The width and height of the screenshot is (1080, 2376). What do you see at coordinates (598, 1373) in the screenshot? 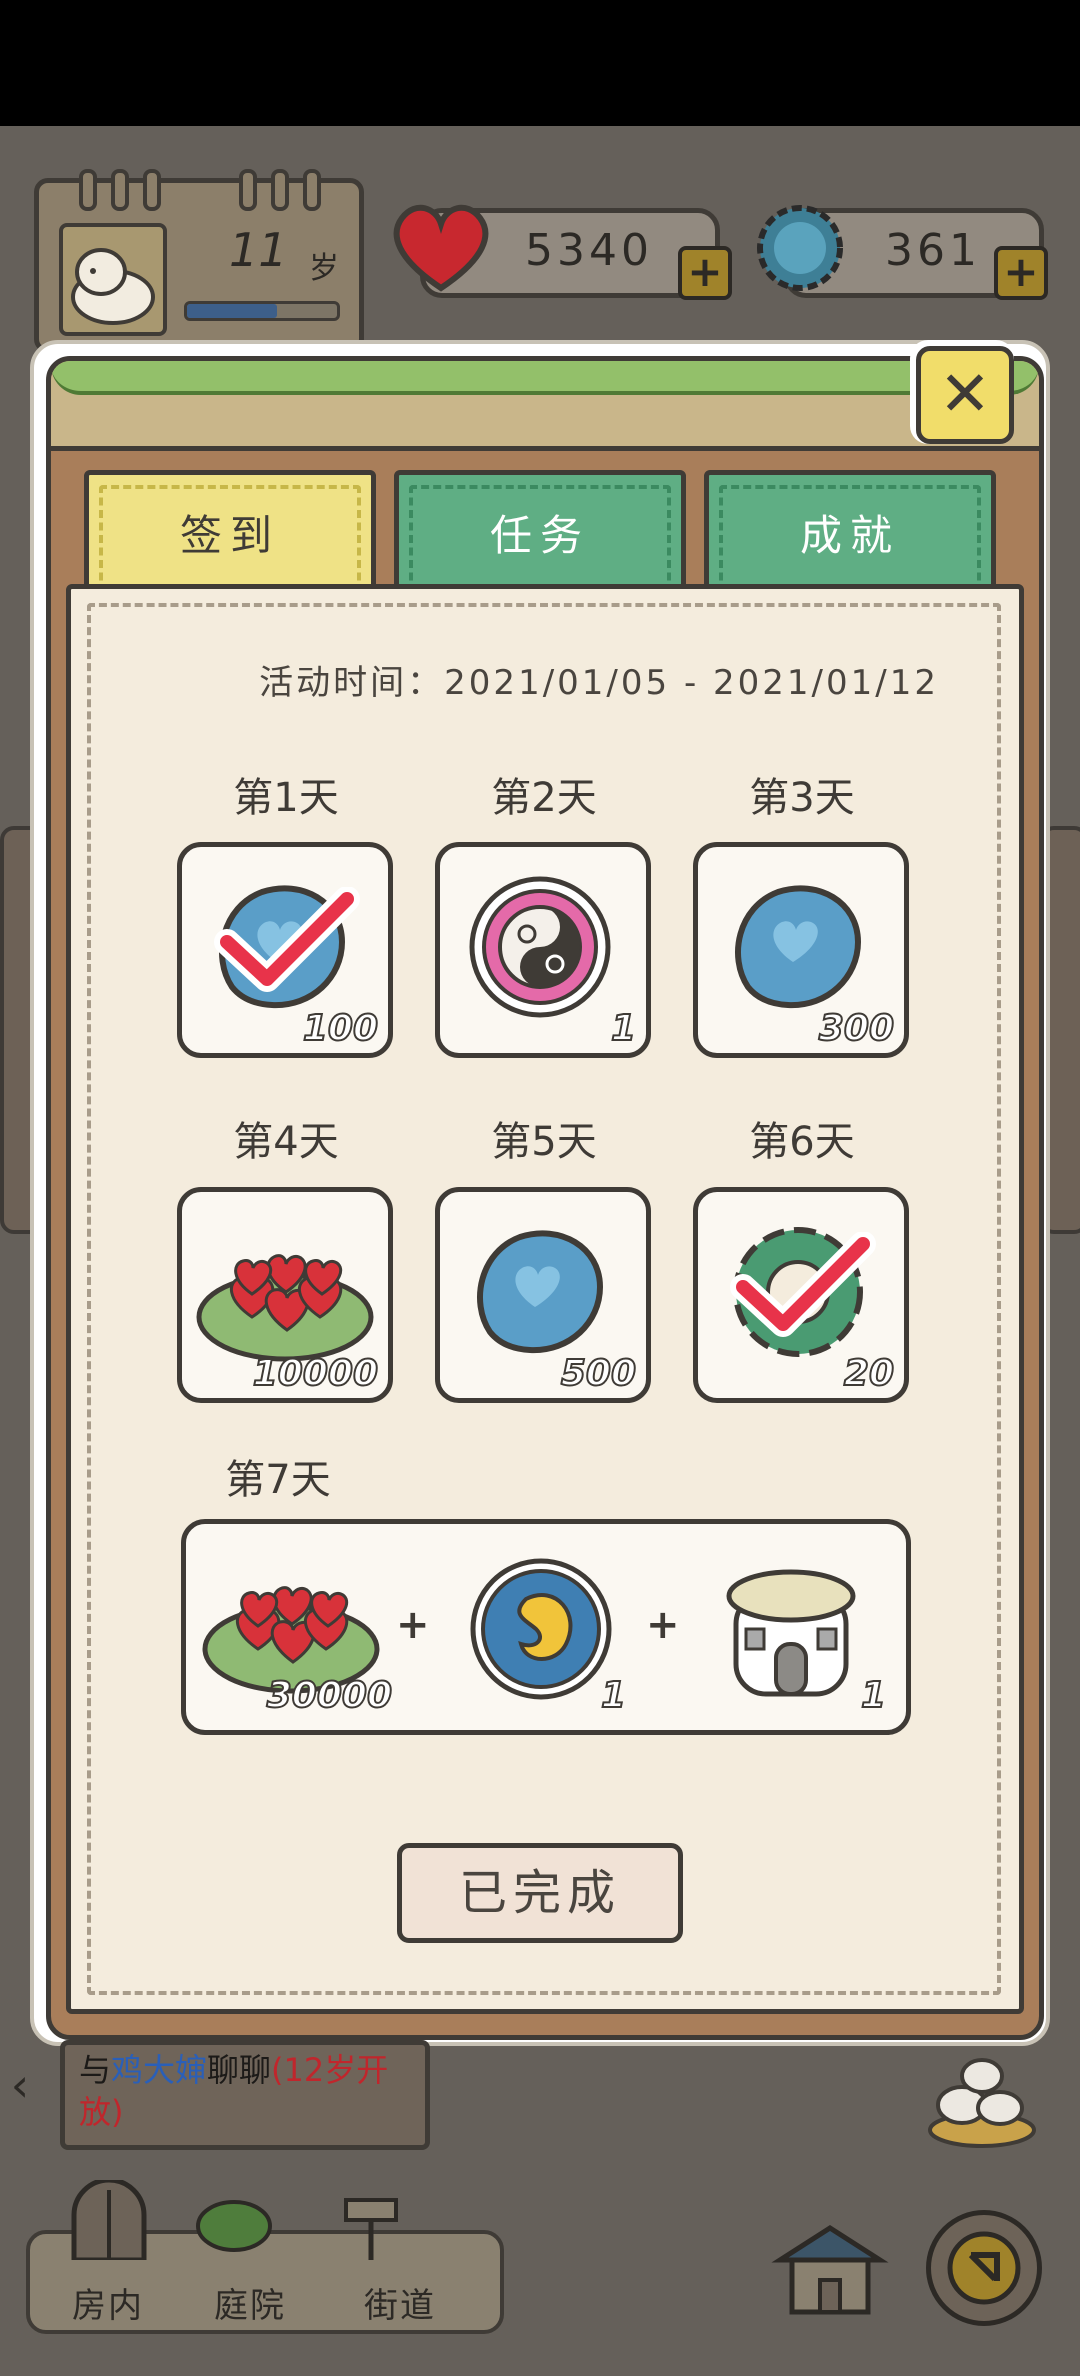
I see `reward-count: 500` at bounding box center [598, 1373].